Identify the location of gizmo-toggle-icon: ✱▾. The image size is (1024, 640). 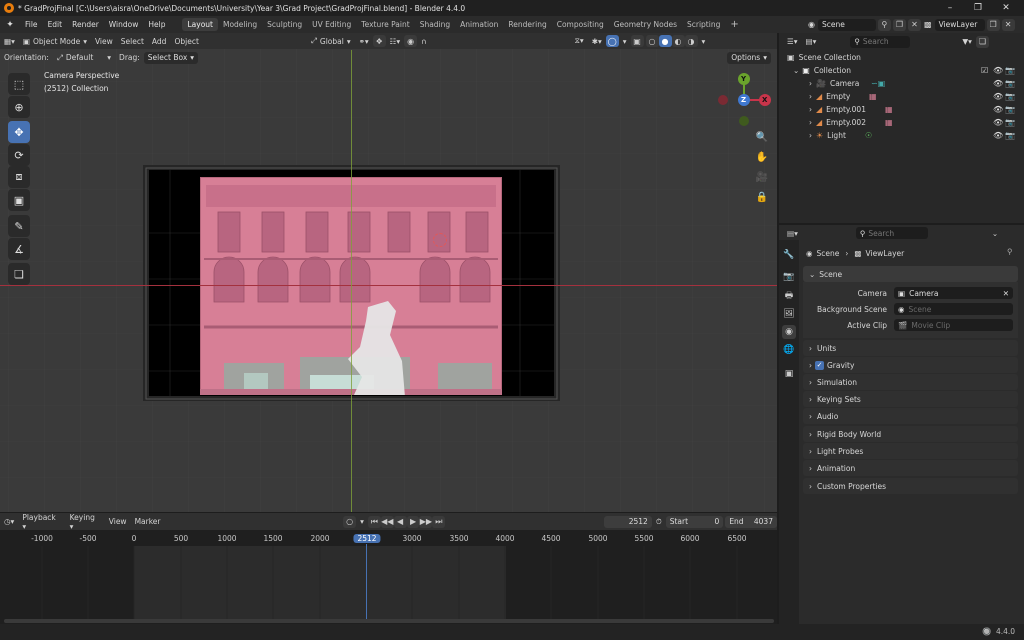
(597, 41).